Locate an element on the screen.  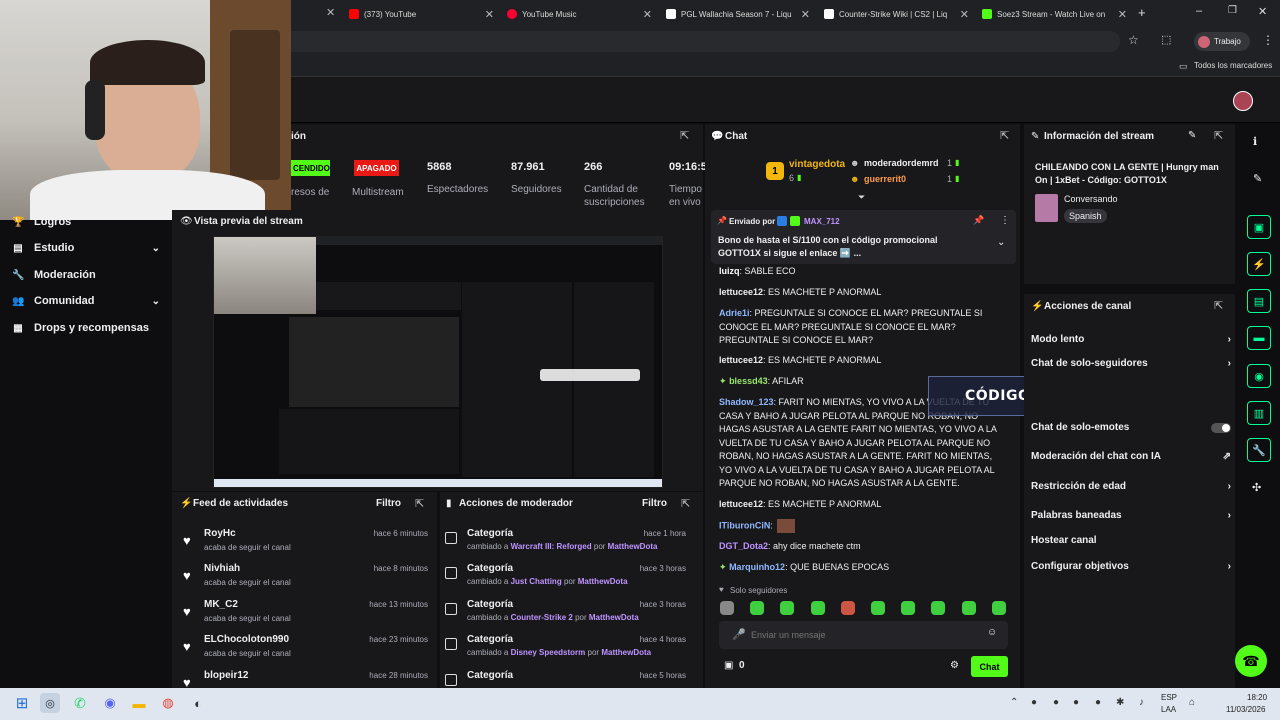
file-explorer-icon: ▬ is located at coordinates (139, 703).